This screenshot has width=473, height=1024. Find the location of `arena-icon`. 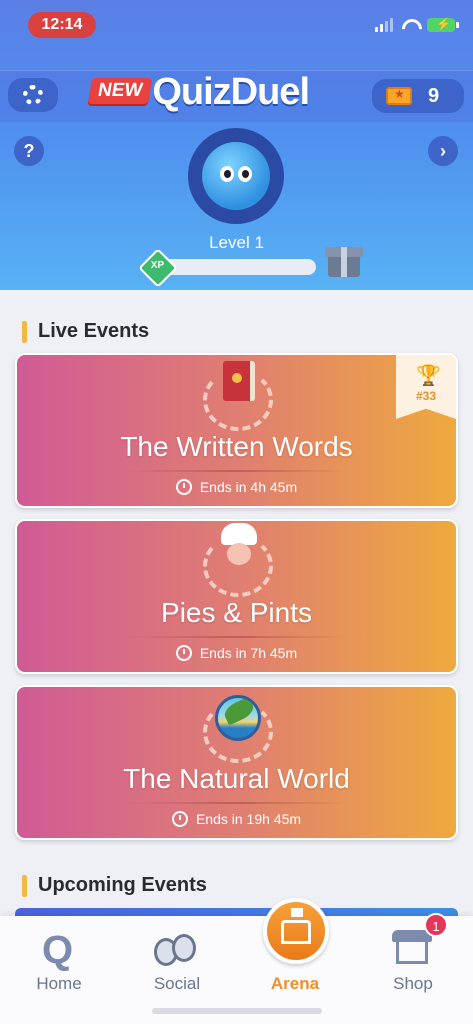

arena-icon is located at coordinates (296, 931).